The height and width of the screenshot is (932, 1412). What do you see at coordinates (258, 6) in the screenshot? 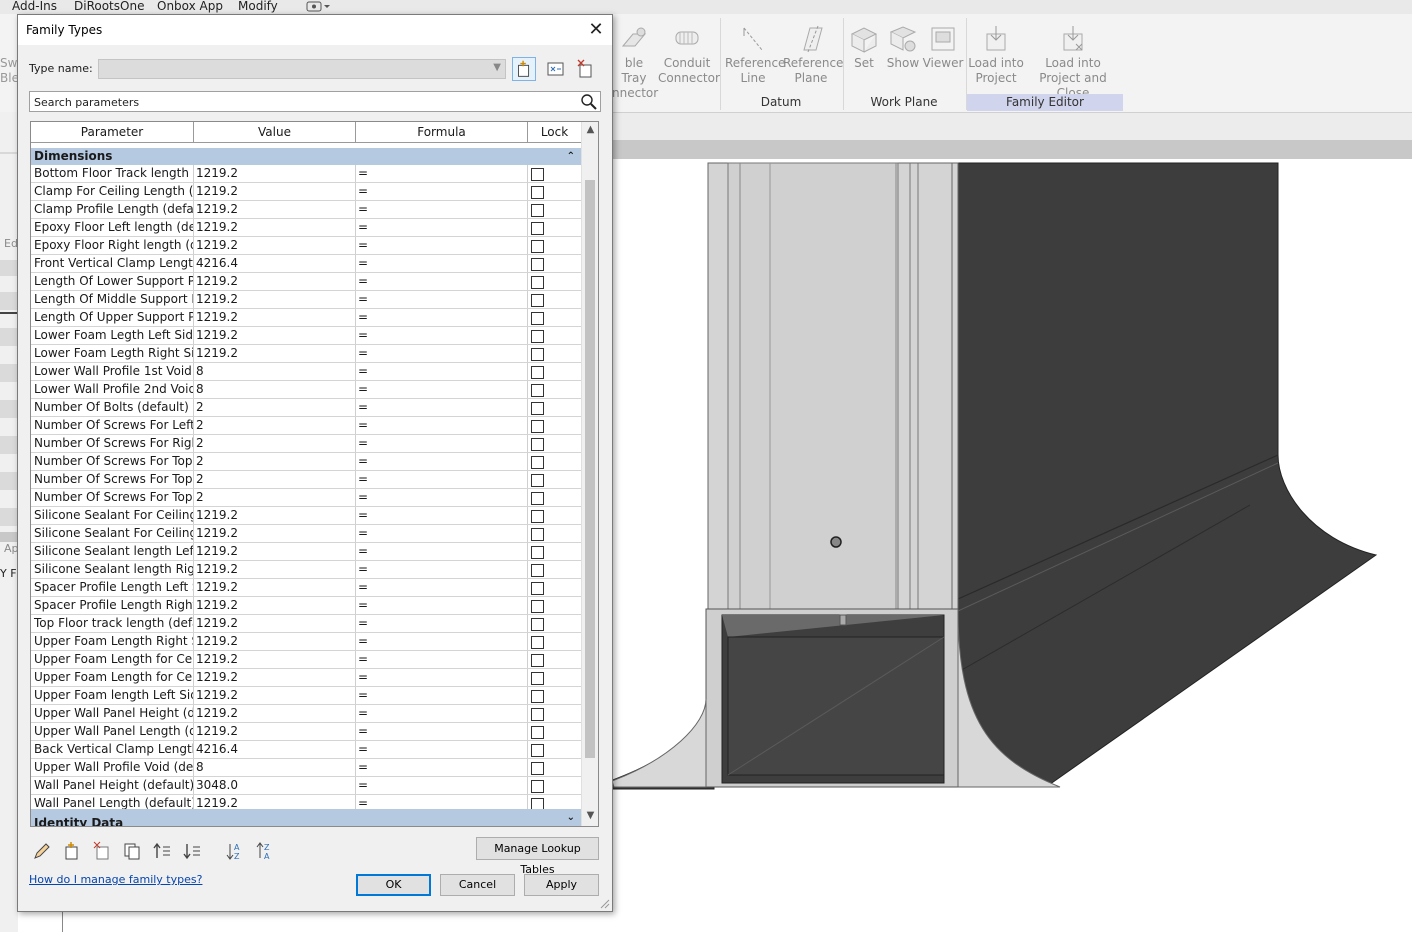
I see `menu-modify: Modify` at bounding box center [258, 6].